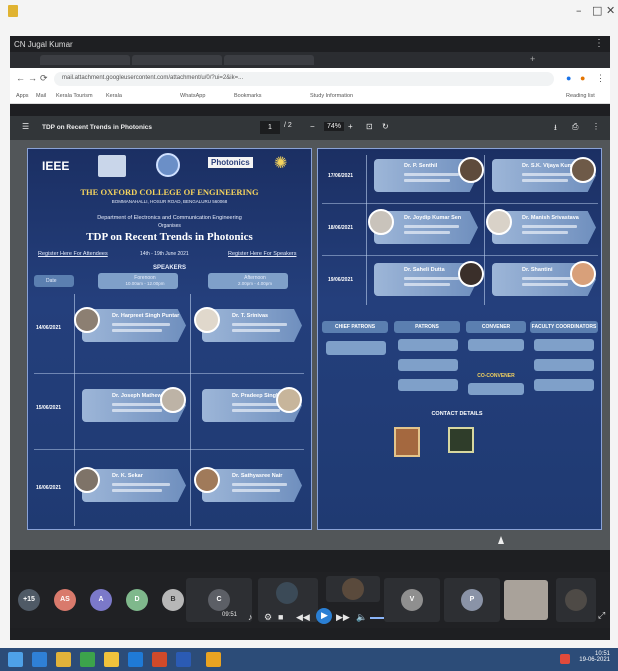 This screenshot has width=618, height=671. What do you see at coordinates (287, 593) in the screenshot?
I see `avatar-photo` at bounding box center [287, 593].